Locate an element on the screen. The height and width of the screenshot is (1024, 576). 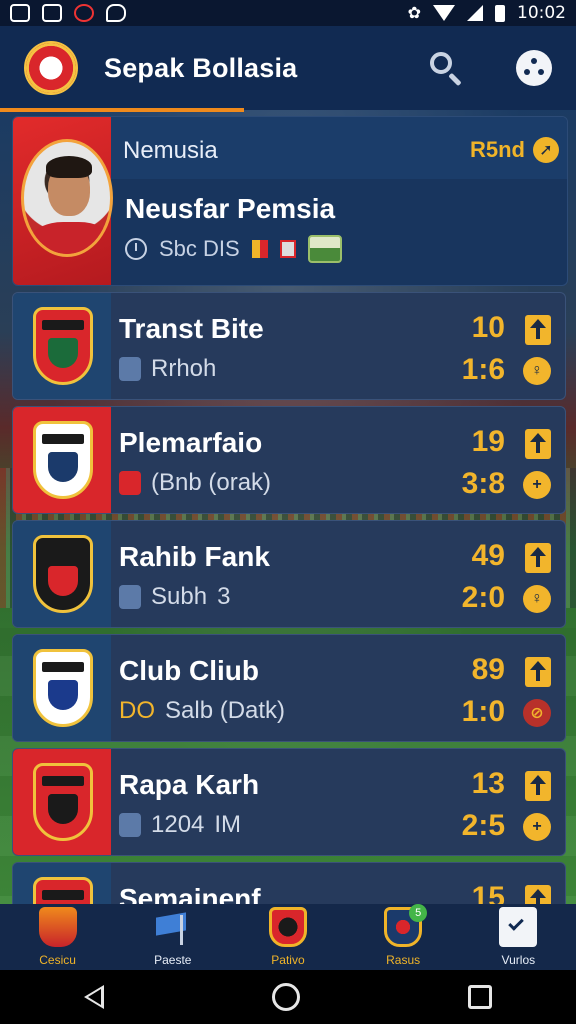
nav-item-vurlos: Vurlos is located at coordinates (518, 937).